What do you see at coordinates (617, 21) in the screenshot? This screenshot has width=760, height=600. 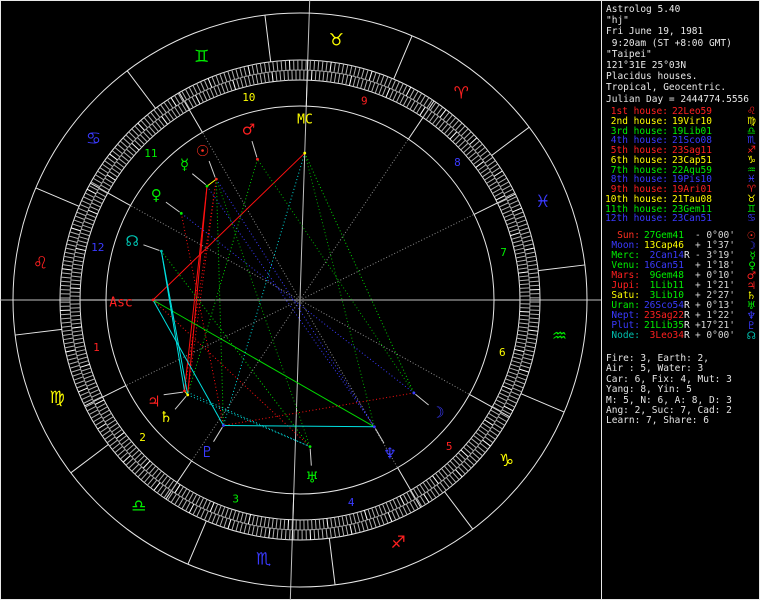 I see `header-line: "hj"` at bounding box center [617, 21].